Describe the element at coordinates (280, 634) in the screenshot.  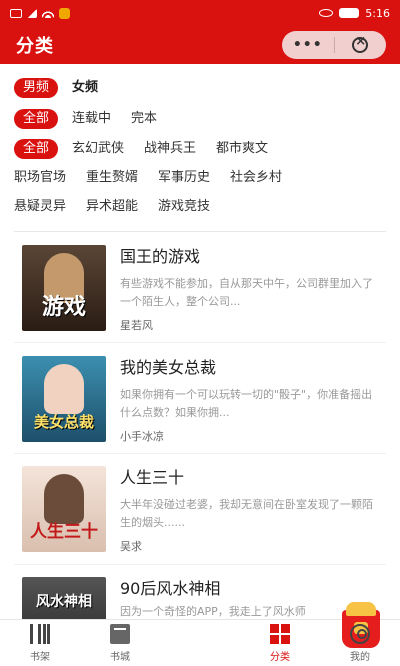
I see `category-grid-icon` at that location.